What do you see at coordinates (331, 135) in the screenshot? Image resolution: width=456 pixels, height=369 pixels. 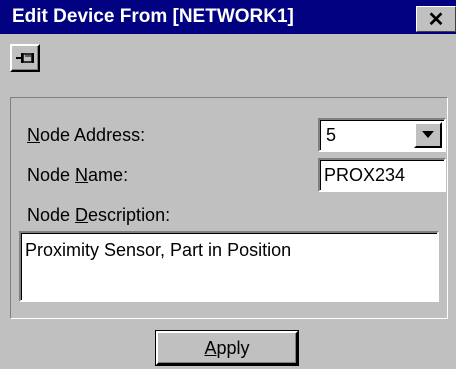 I see `node-address-value: 5` at bounding box center [331, 135].